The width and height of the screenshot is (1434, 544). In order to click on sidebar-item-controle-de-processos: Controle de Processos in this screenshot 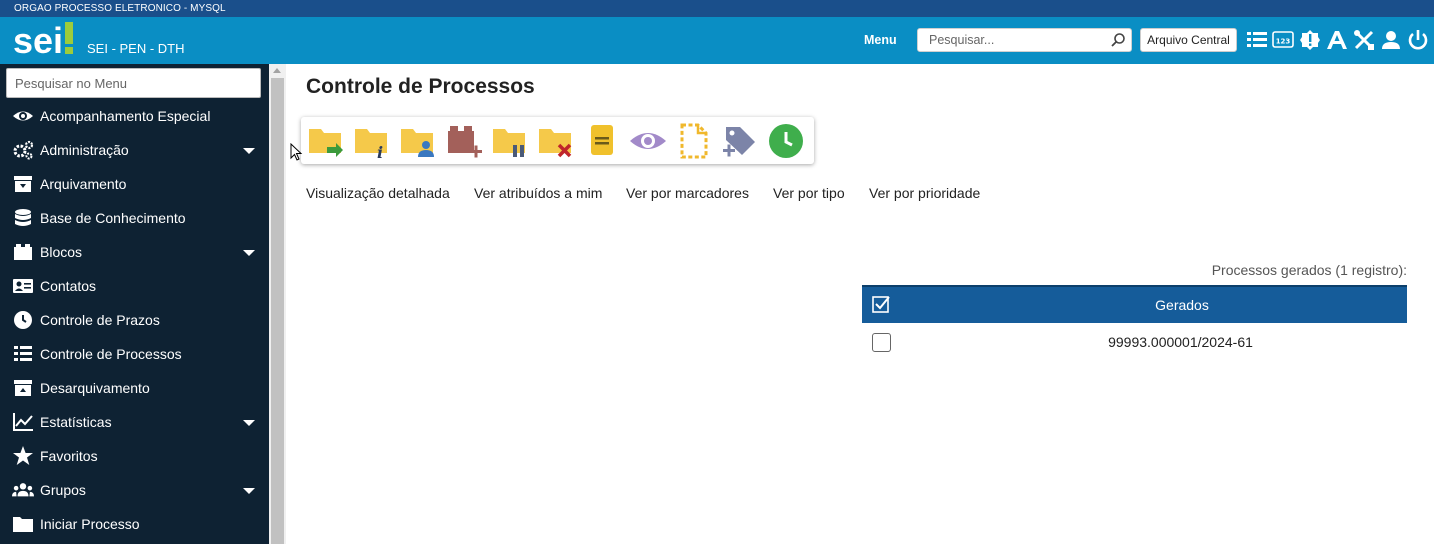, I will do `click(134, 354)`.